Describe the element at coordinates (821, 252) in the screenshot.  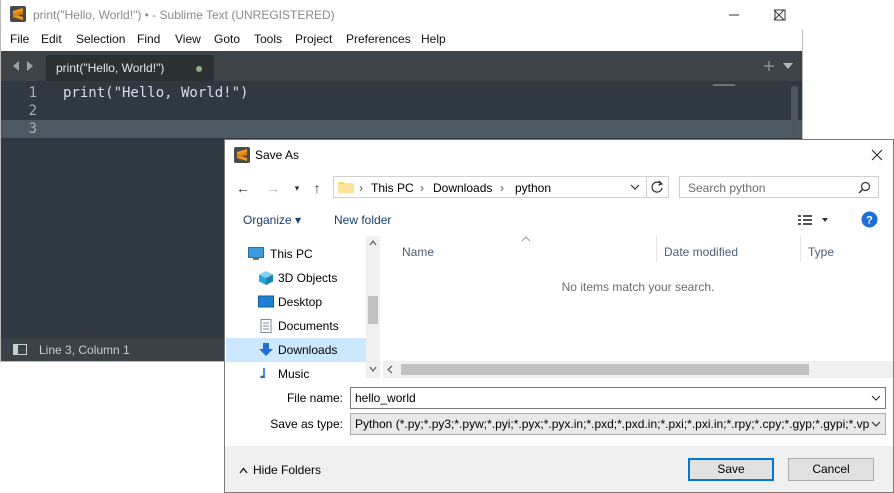
I see `column-header-type: Type` at that location.